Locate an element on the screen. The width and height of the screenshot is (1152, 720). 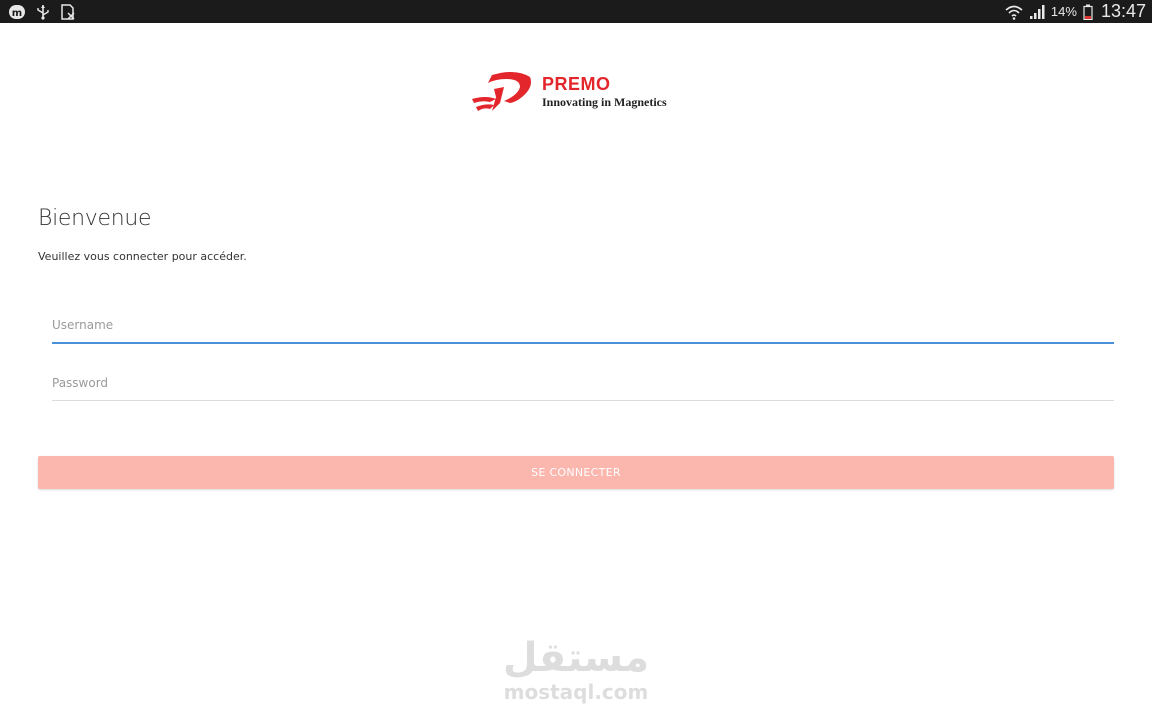
username-underline is located at coordinates (583, 343).